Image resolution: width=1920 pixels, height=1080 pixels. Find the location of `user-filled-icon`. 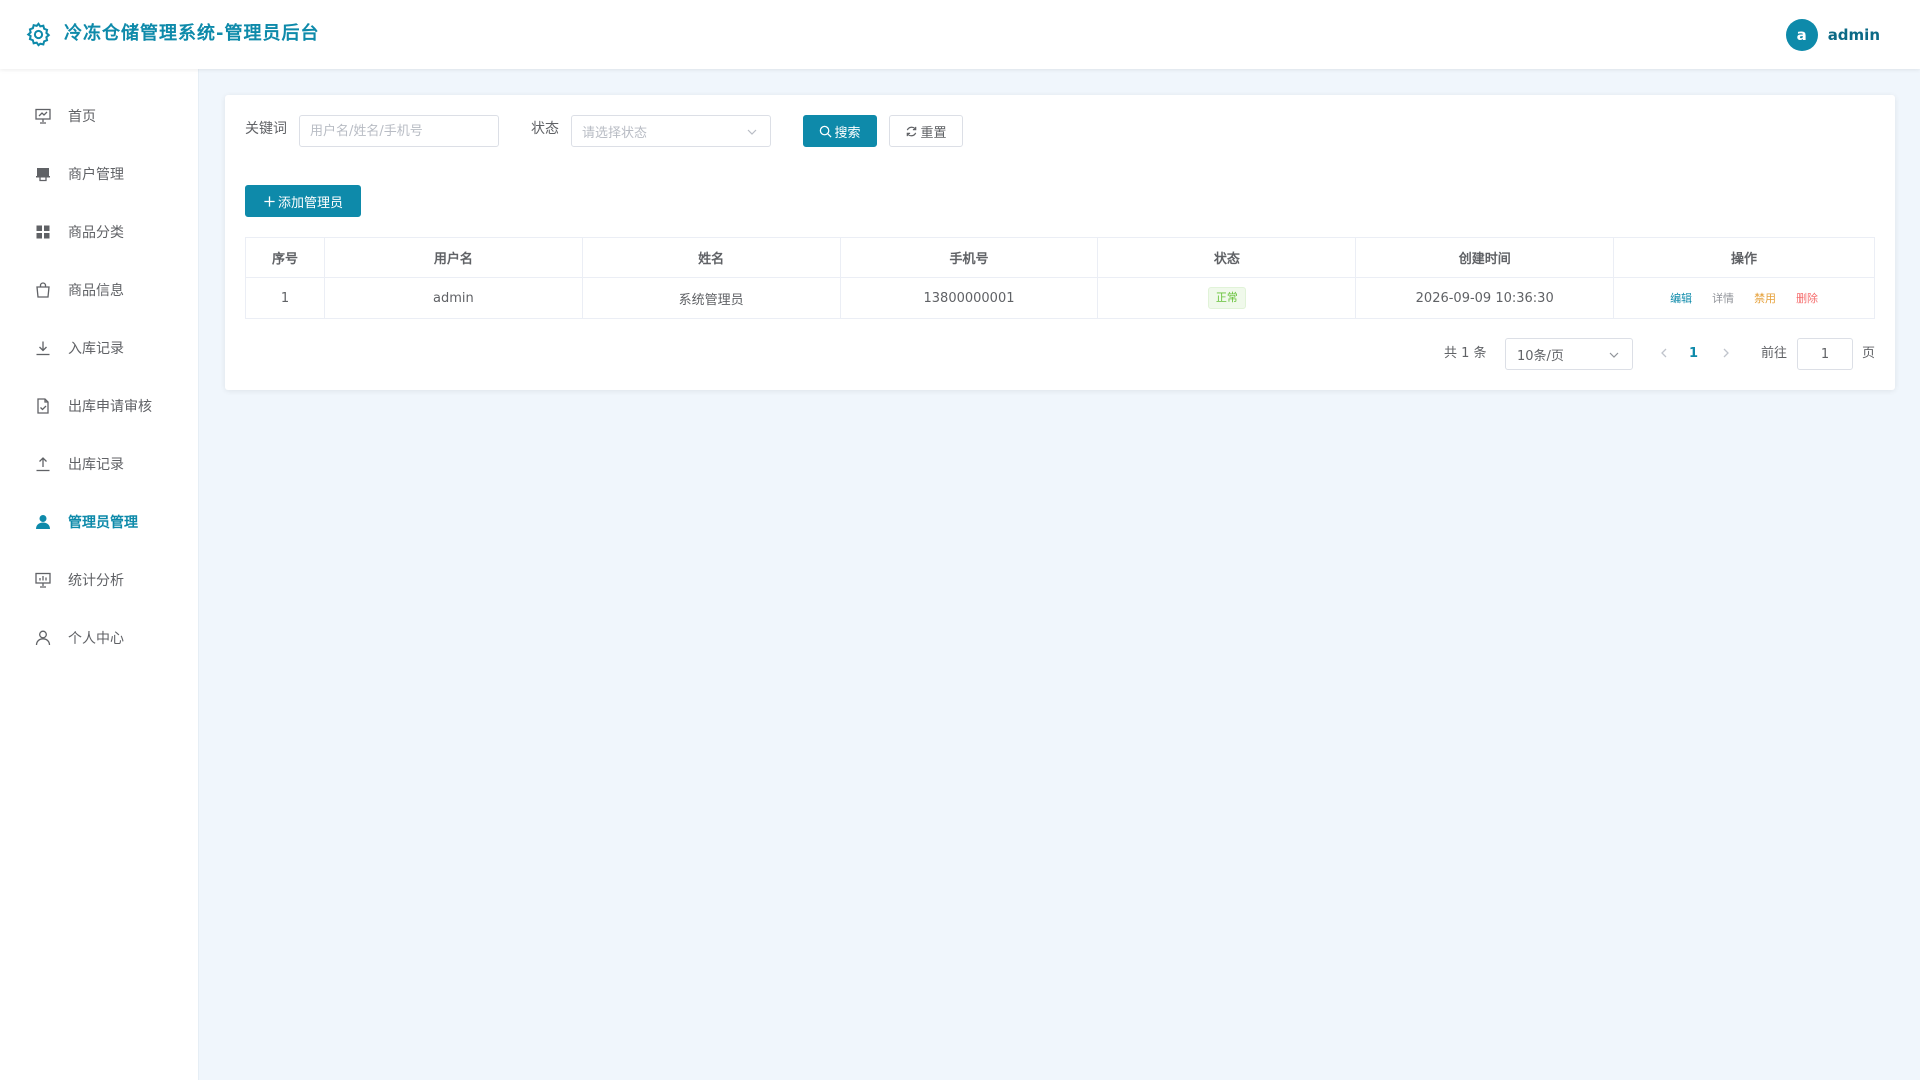

user-filled-icon is located at coordinates (43, 522).